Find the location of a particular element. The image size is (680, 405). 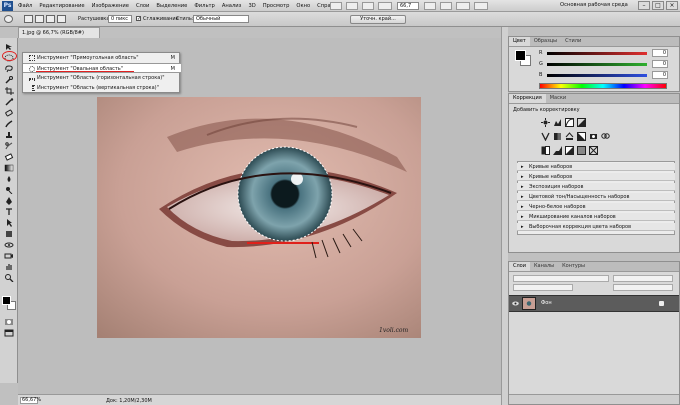

bridge-button is located at coordinates (336, 6).